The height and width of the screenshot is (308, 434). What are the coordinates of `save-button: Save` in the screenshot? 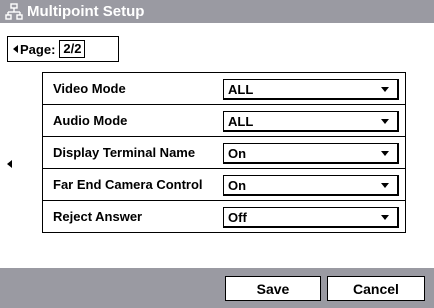 It's located at (273, 288).